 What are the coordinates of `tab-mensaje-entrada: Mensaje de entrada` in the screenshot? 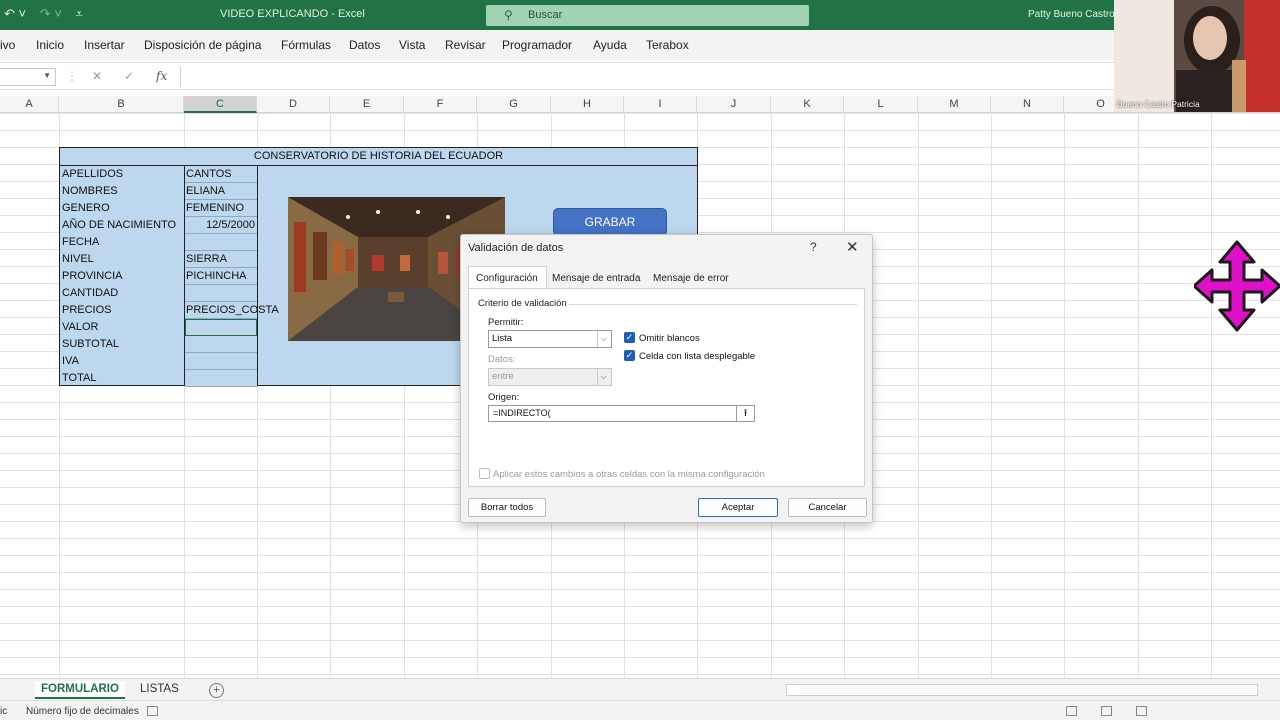 It's located at (596, 278).